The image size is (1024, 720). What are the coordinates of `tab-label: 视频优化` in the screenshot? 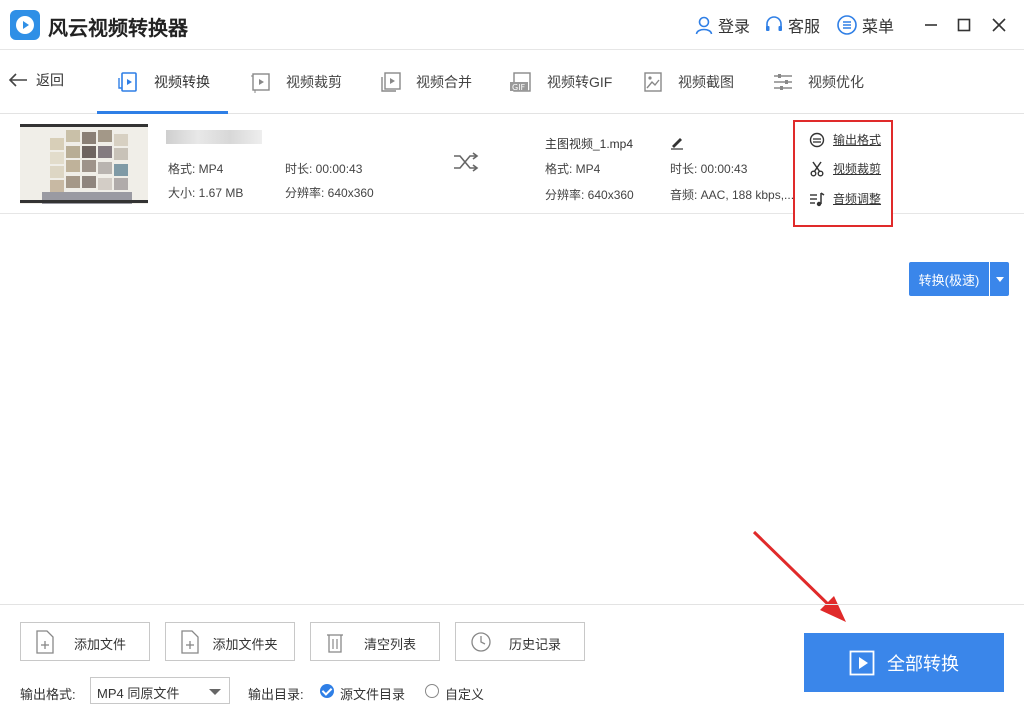 It's located at (836, 82).